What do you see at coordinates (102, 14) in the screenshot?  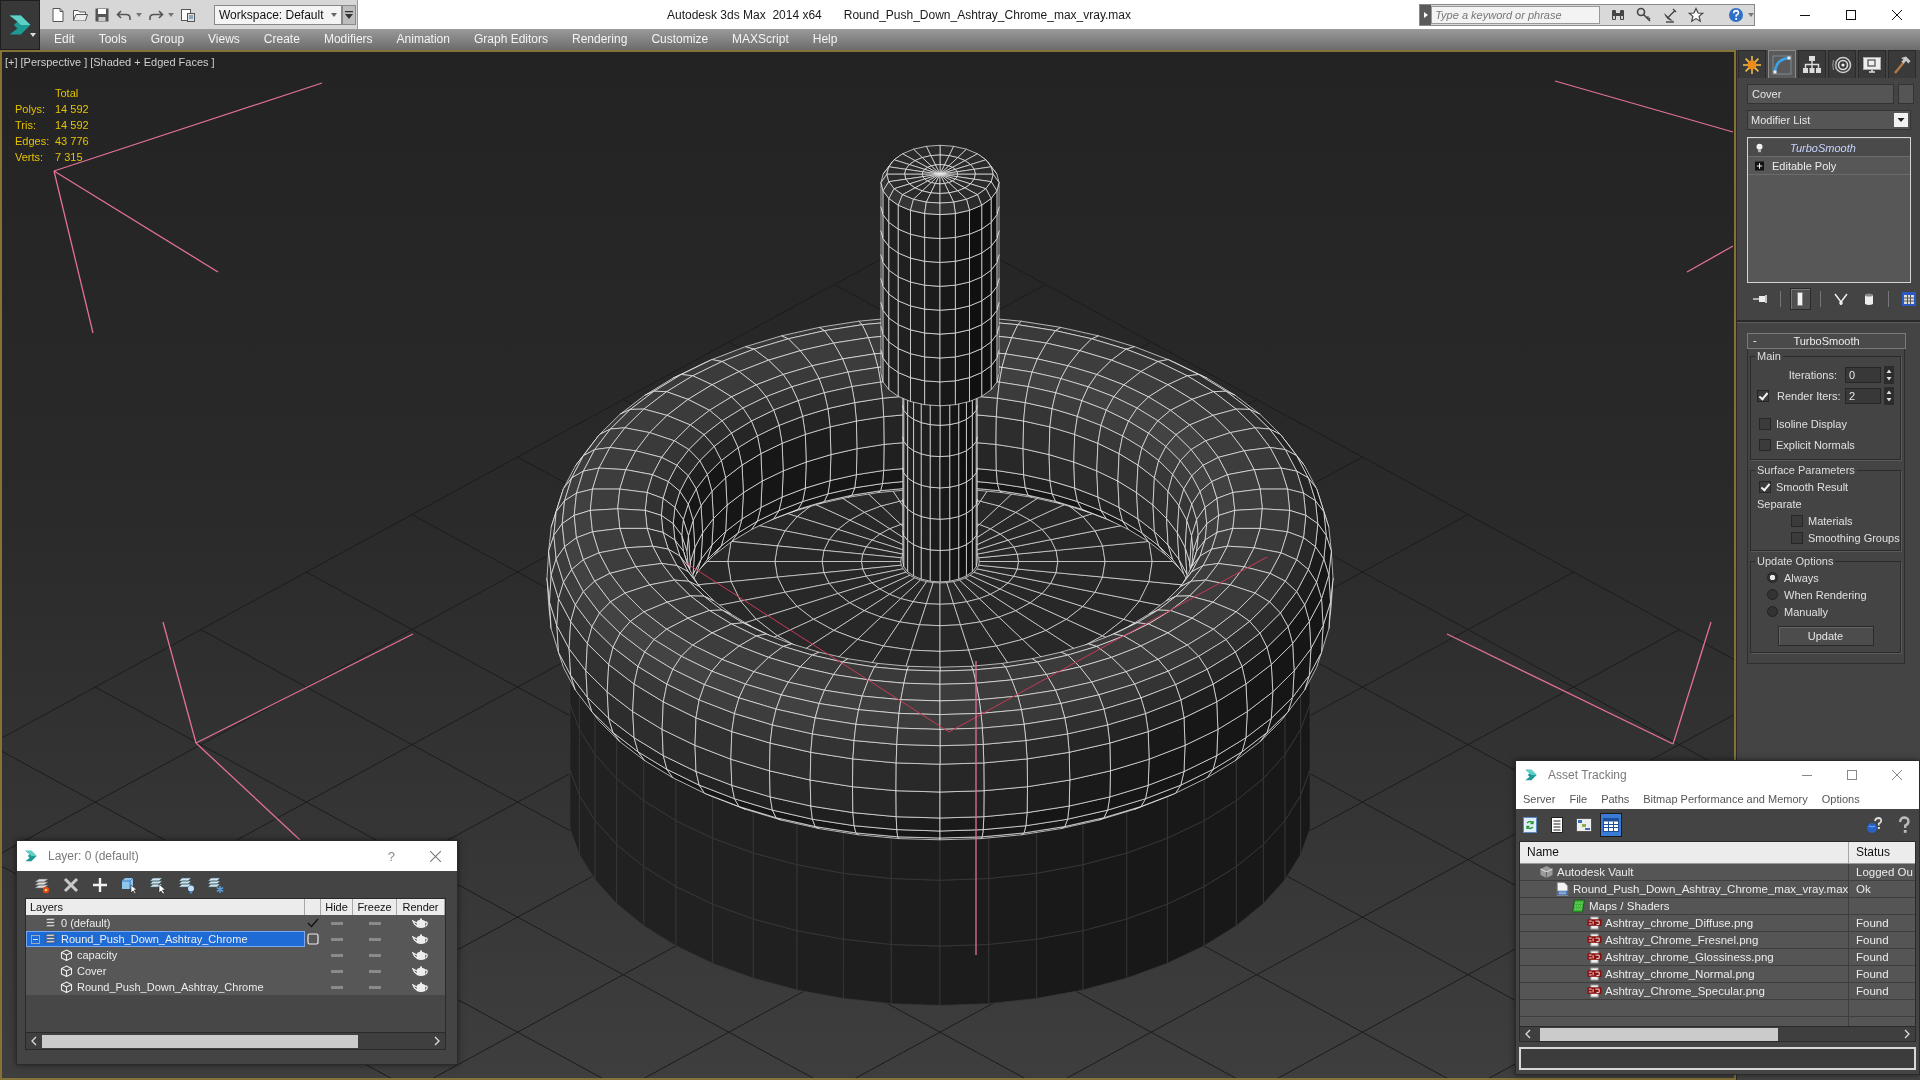 I see `save-icon` at bounding box center [102, 14].